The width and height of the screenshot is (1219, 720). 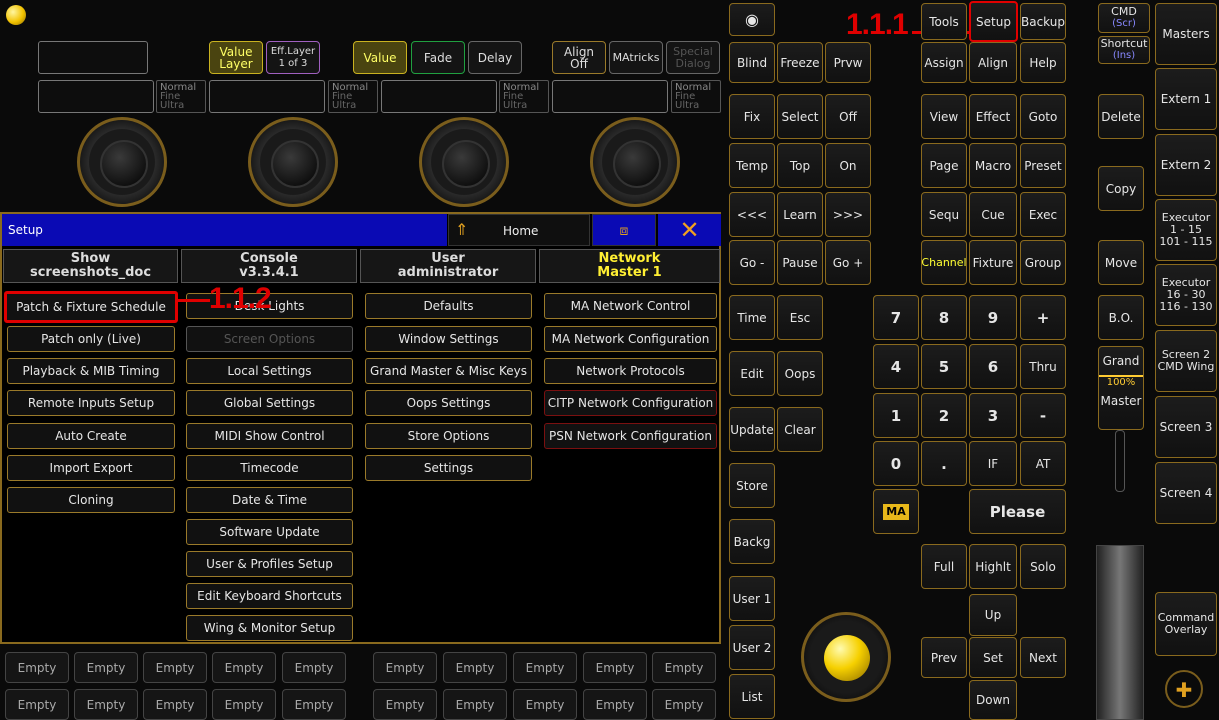 I want to click on extern2-key: Extern 2, so click(x=1186, y=165).